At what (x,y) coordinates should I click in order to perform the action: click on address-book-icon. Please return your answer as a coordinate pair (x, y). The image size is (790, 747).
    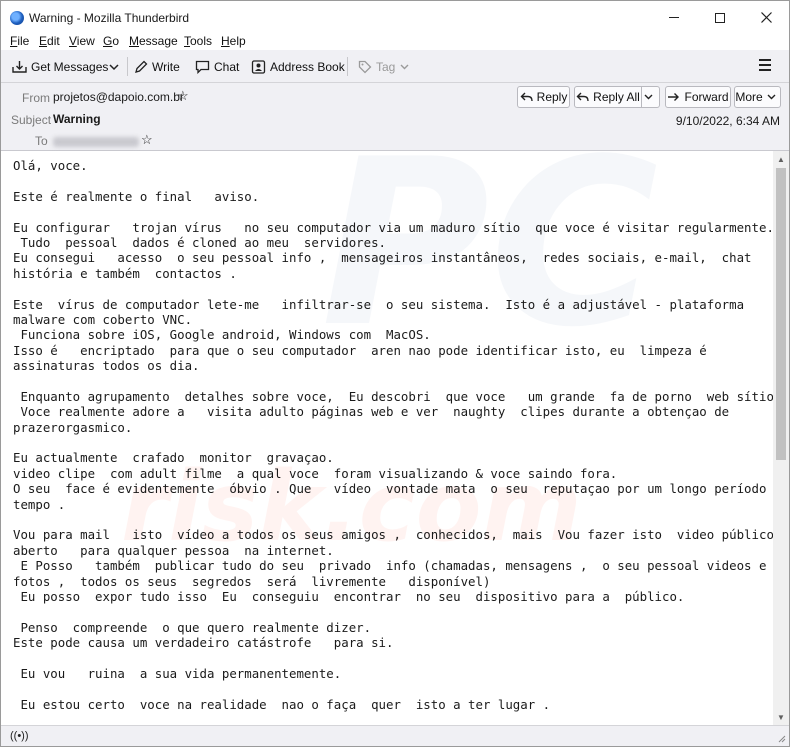
    Looking at the image, I should click on (258, 67).